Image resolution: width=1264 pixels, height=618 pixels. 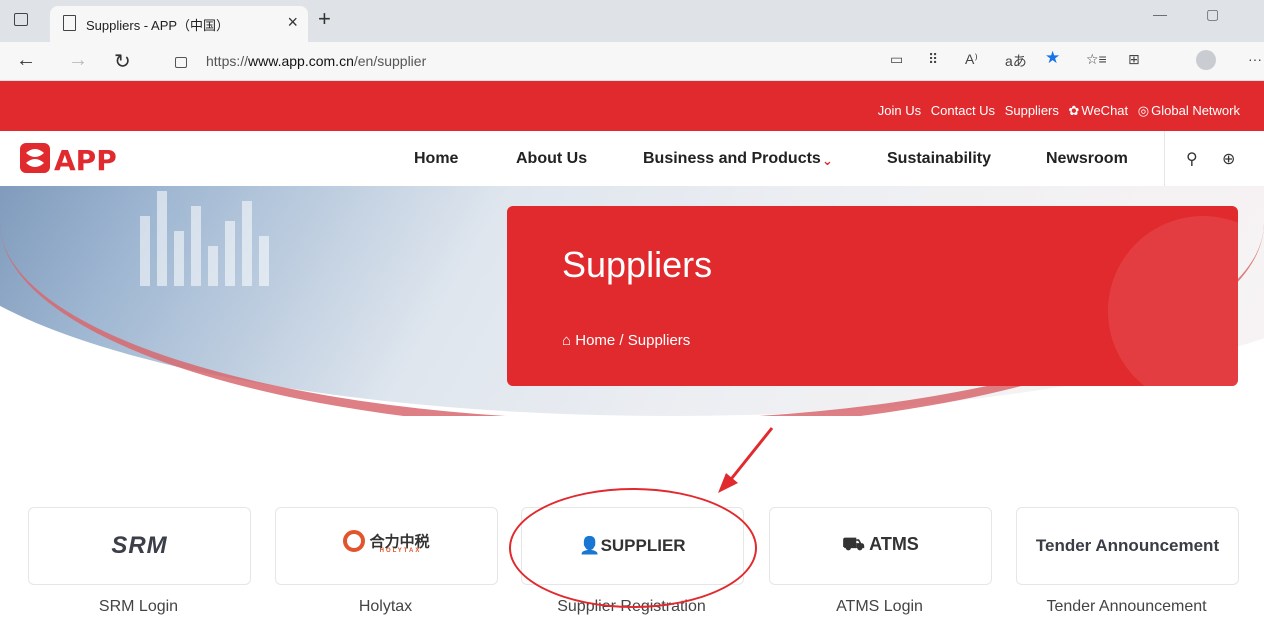 I want to click on srm-card: SRM, so click(x=139, y=546).